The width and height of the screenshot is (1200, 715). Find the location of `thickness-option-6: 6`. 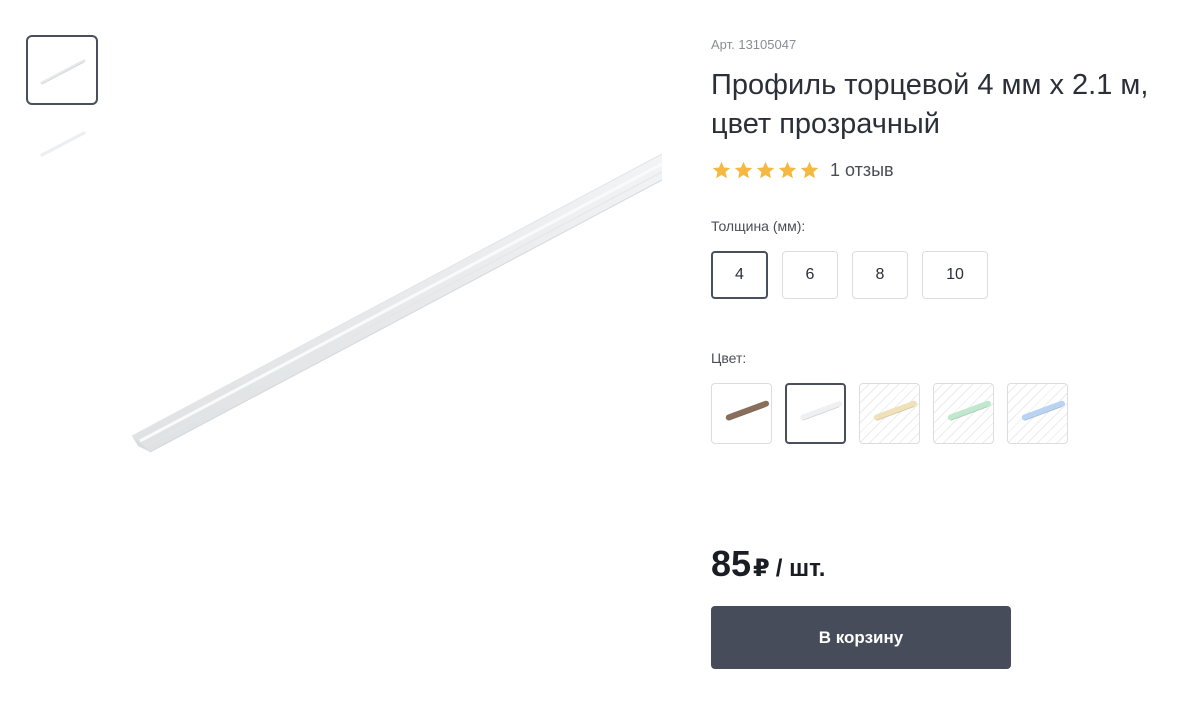

thickness-option-6: 6 is located at coordinates (810, 275).